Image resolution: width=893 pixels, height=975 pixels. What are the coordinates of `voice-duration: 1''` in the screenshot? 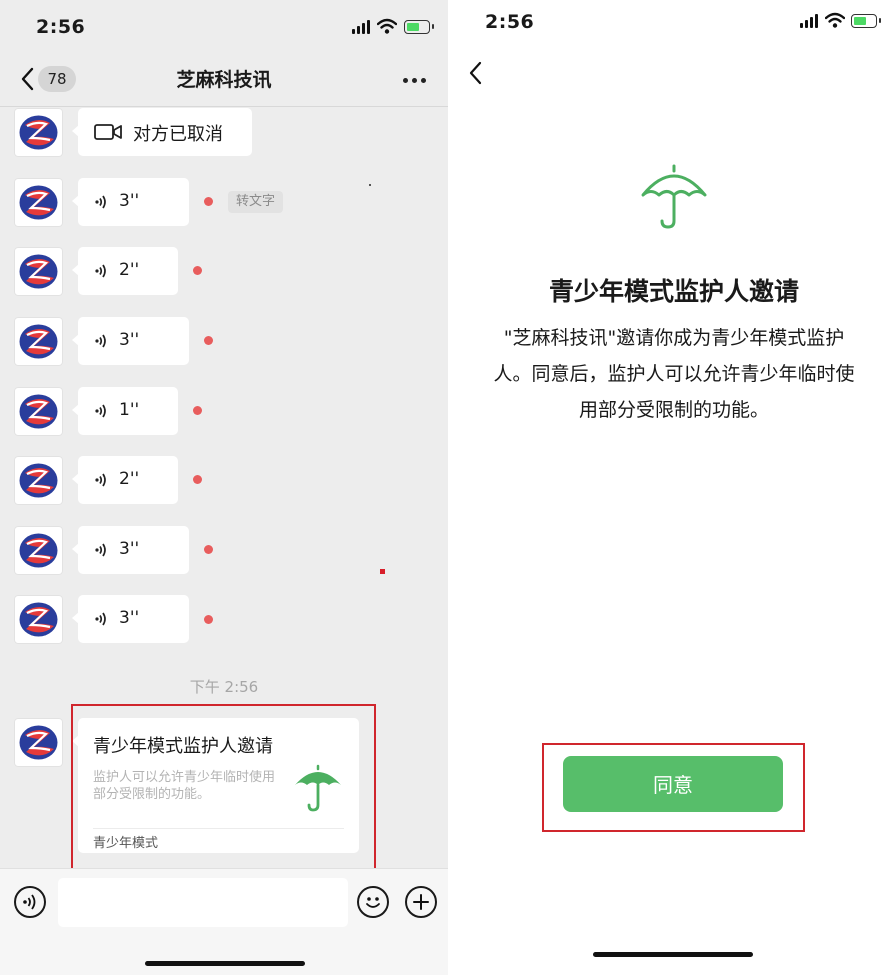 It's located at (129, 410).